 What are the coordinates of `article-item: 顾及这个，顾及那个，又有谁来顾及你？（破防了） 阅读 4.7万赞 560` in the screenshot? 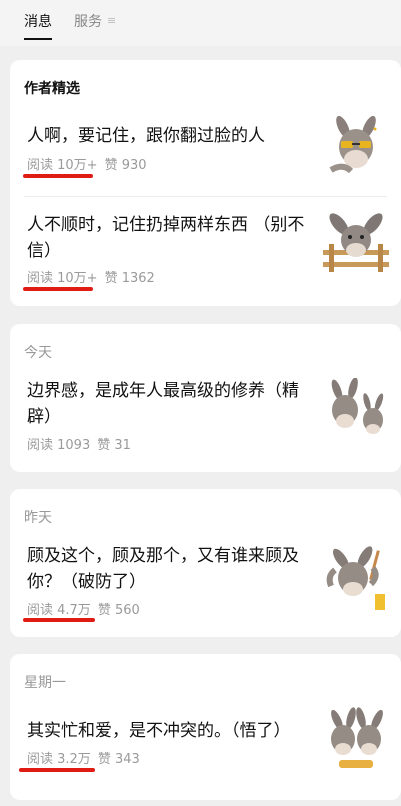 It's located at (205, 583).